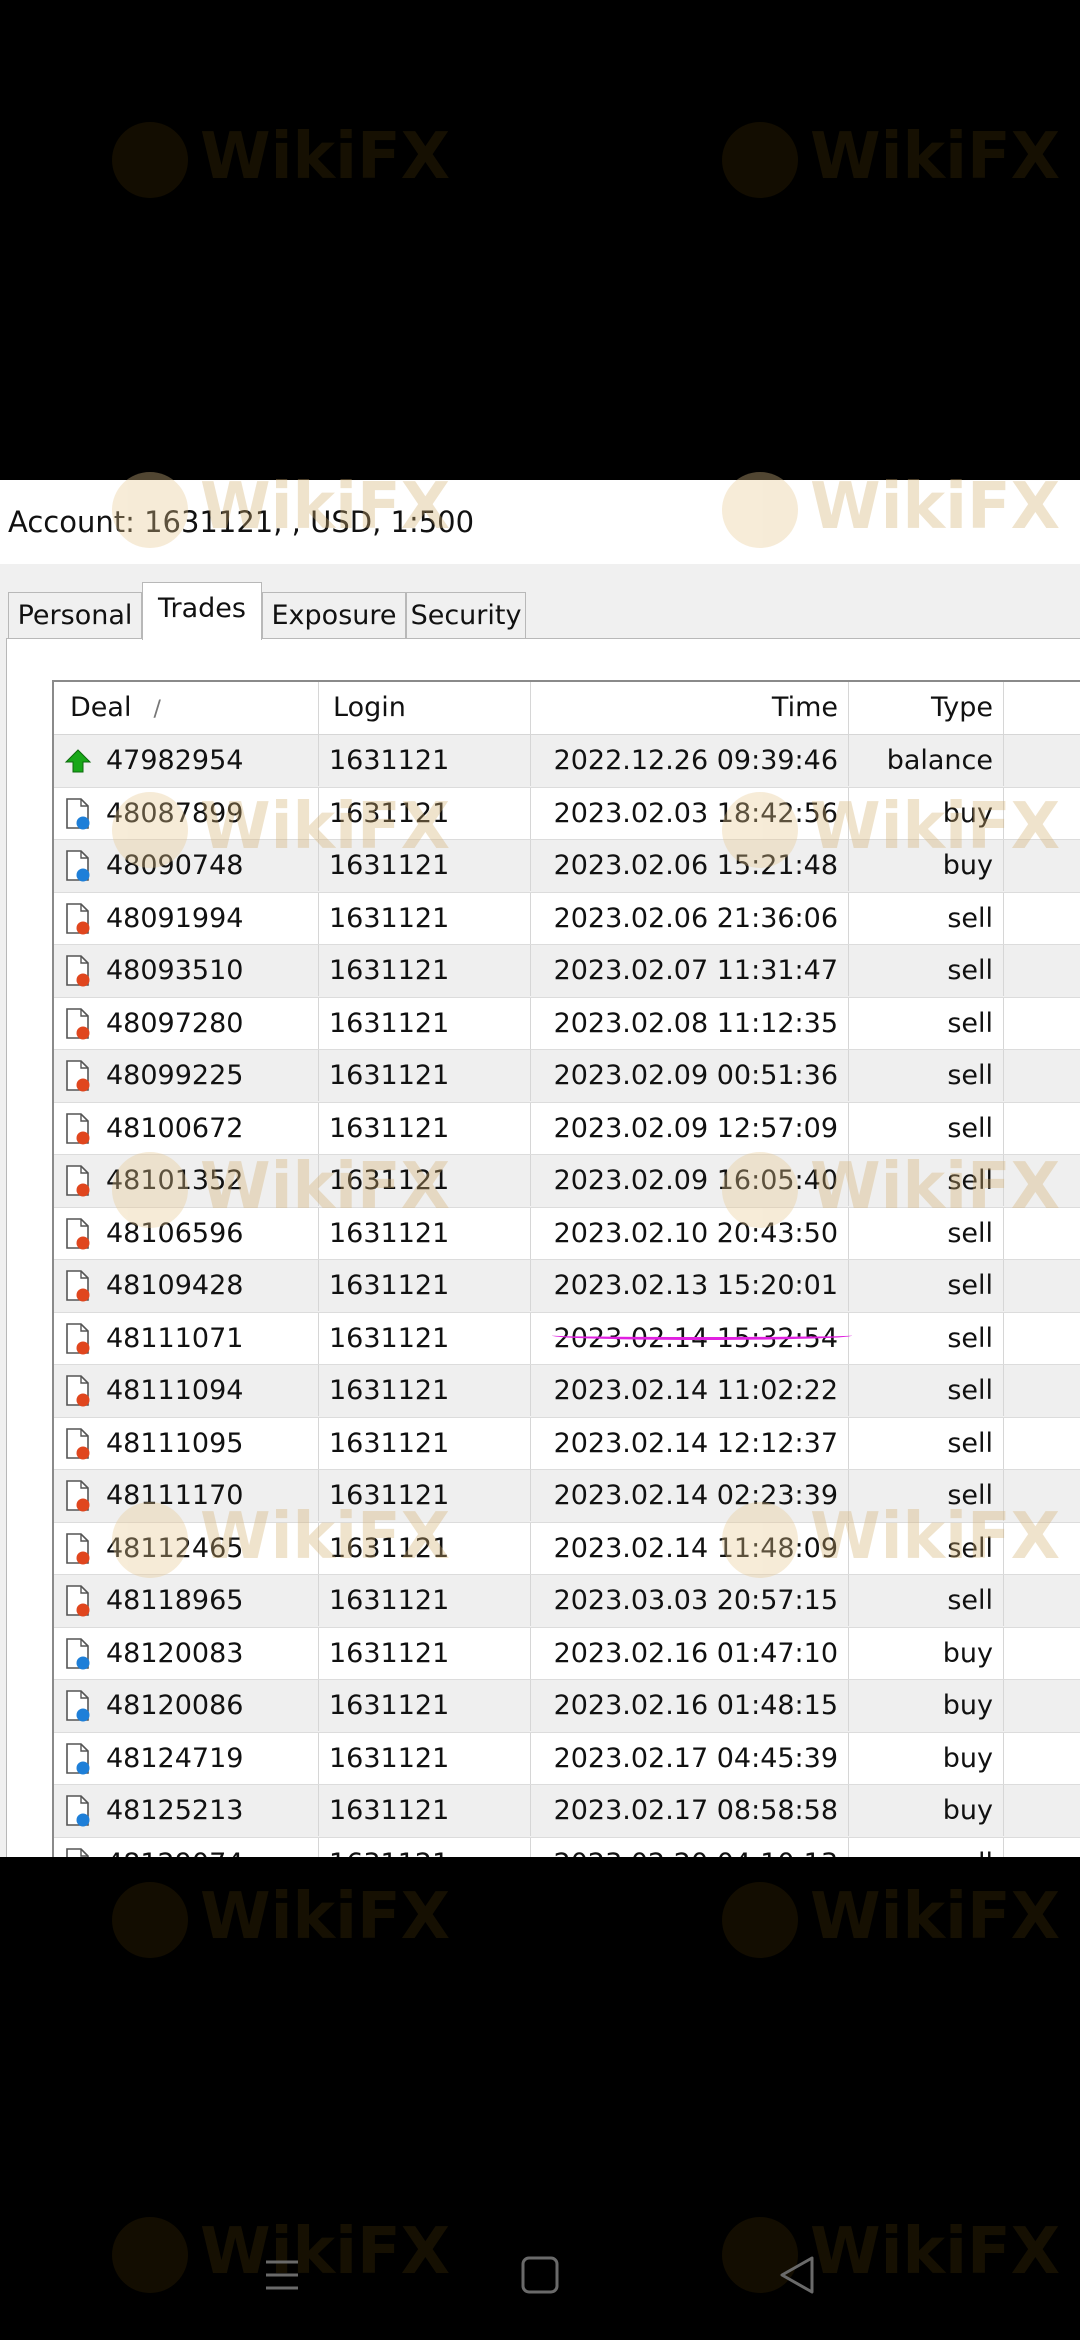  Describe the element at coordinates (690, 918) in the screenshot. I see `time-cell: 2023.02.06 21:36:06` at that location.